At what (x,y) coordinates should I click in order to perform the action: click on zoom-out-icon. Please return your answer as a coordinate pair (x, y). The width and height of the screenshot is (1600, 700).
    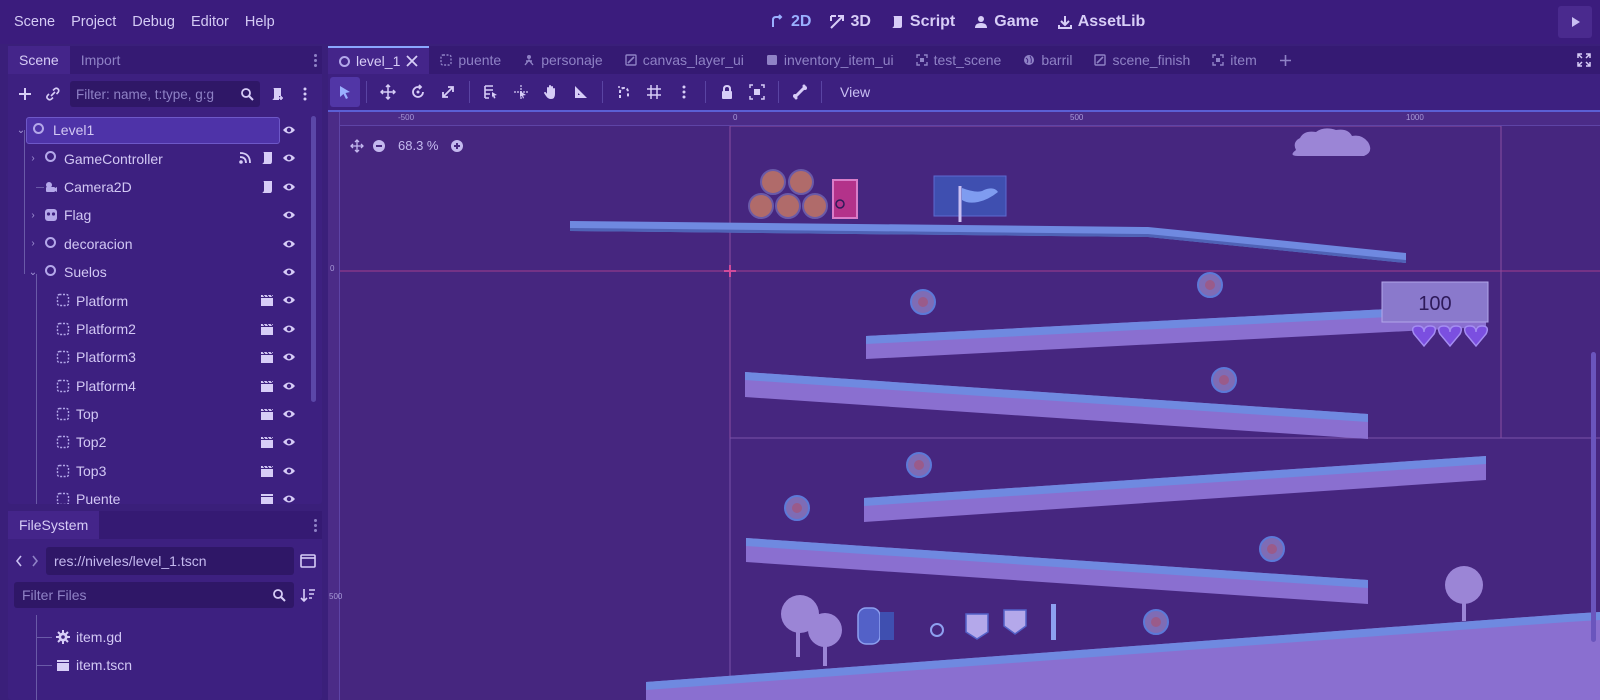
    Looking at the image, I should click on (379, 146).